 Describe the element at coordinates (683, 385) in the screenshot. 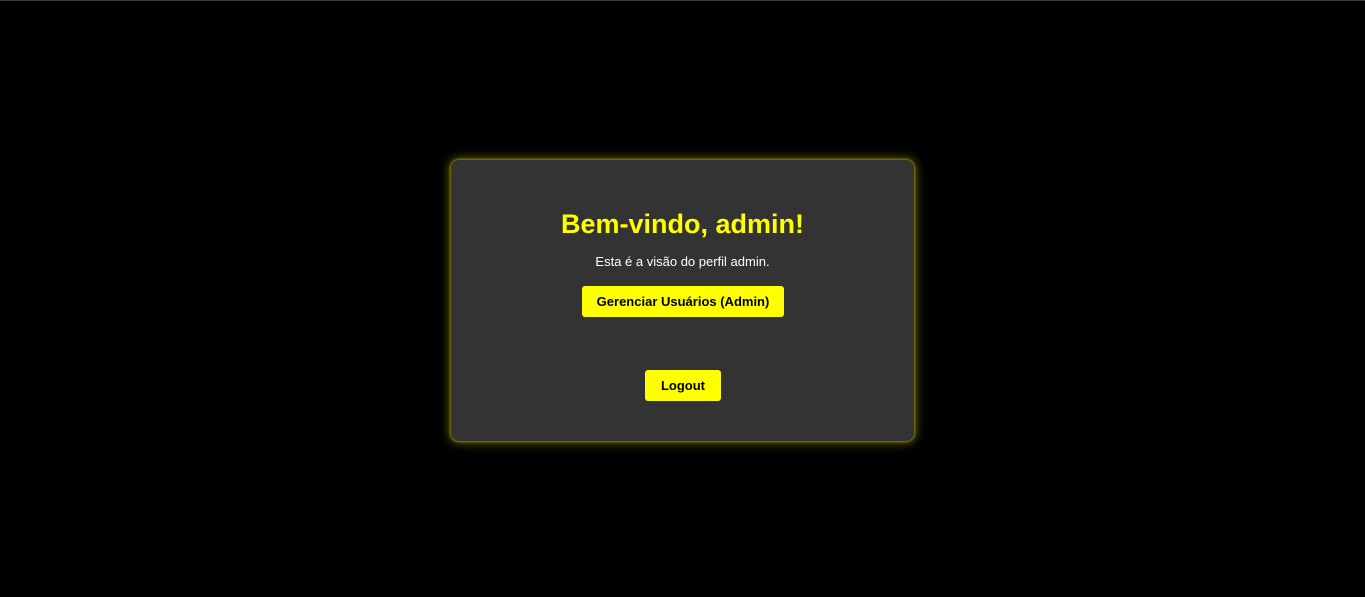

I see `logout-button: Logout` at that location.